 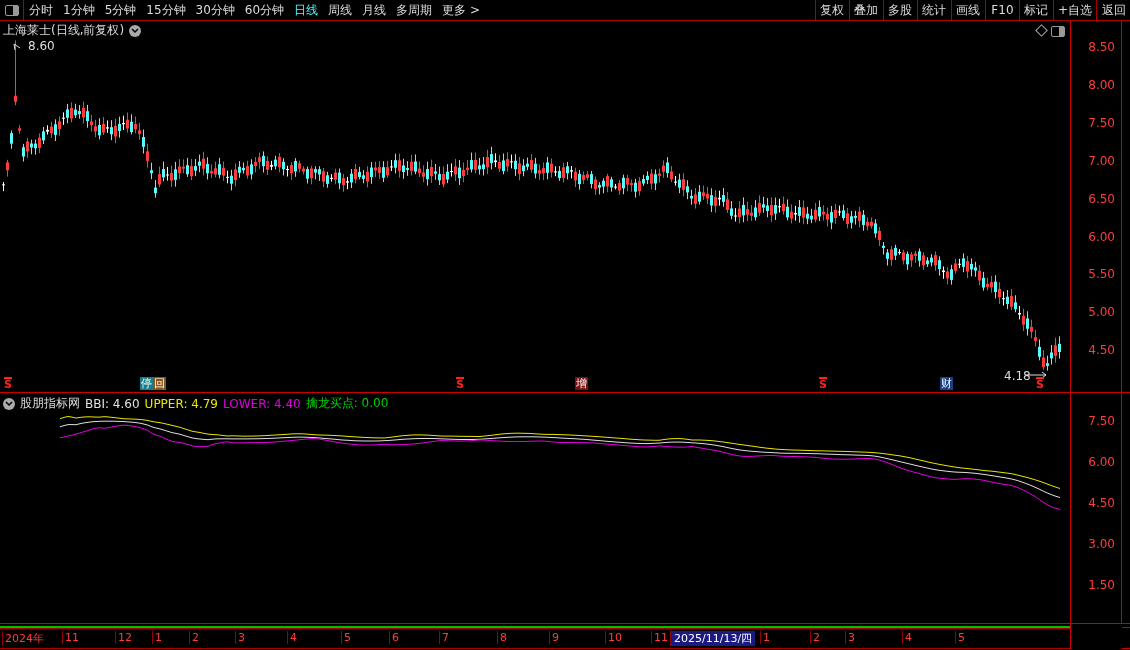 I want to click on toolbar-button: +自选, so click(x=1074, y=10).